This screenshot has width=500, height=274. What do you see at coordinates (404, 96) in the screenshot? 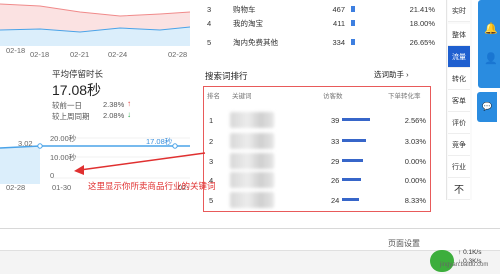
I see `col-conversion: 下单转化率` at bounding box center [404, 96].